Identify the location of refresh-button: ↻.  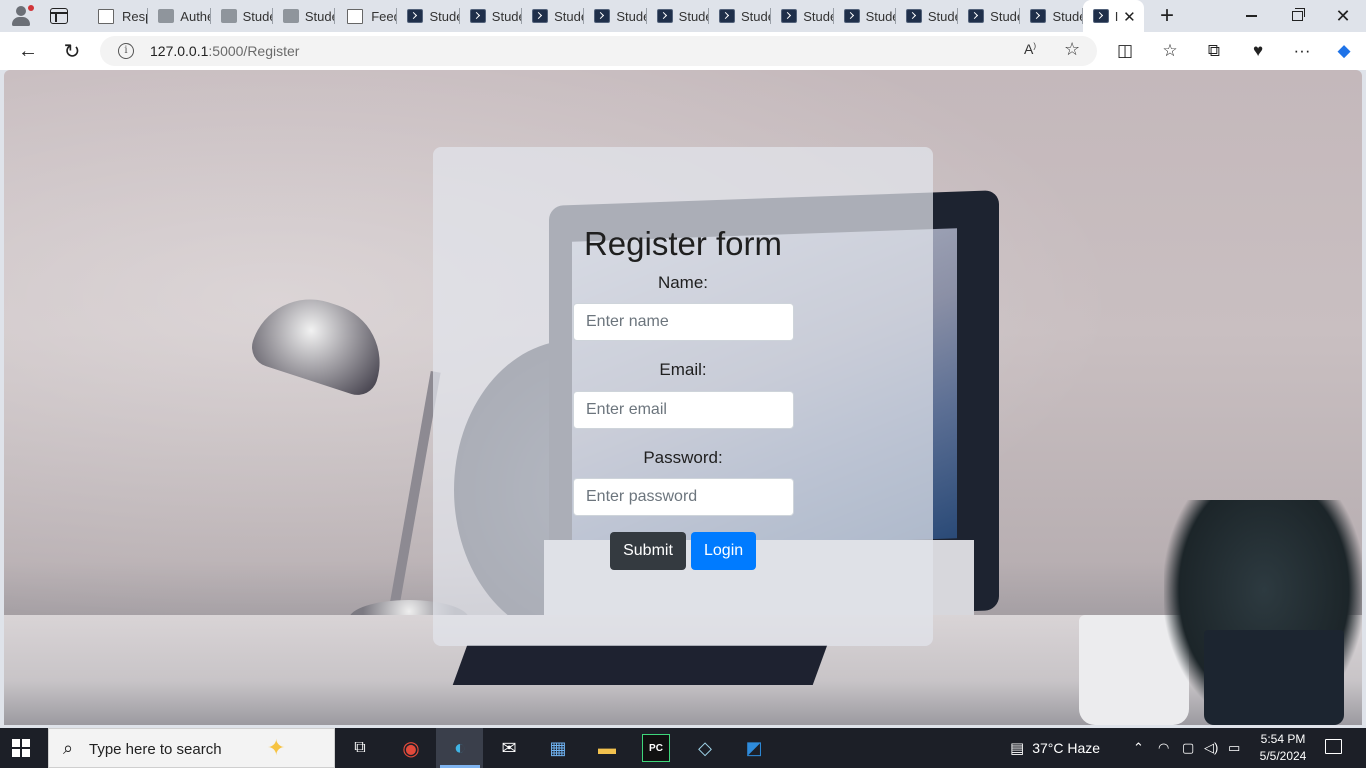
(72, 51).